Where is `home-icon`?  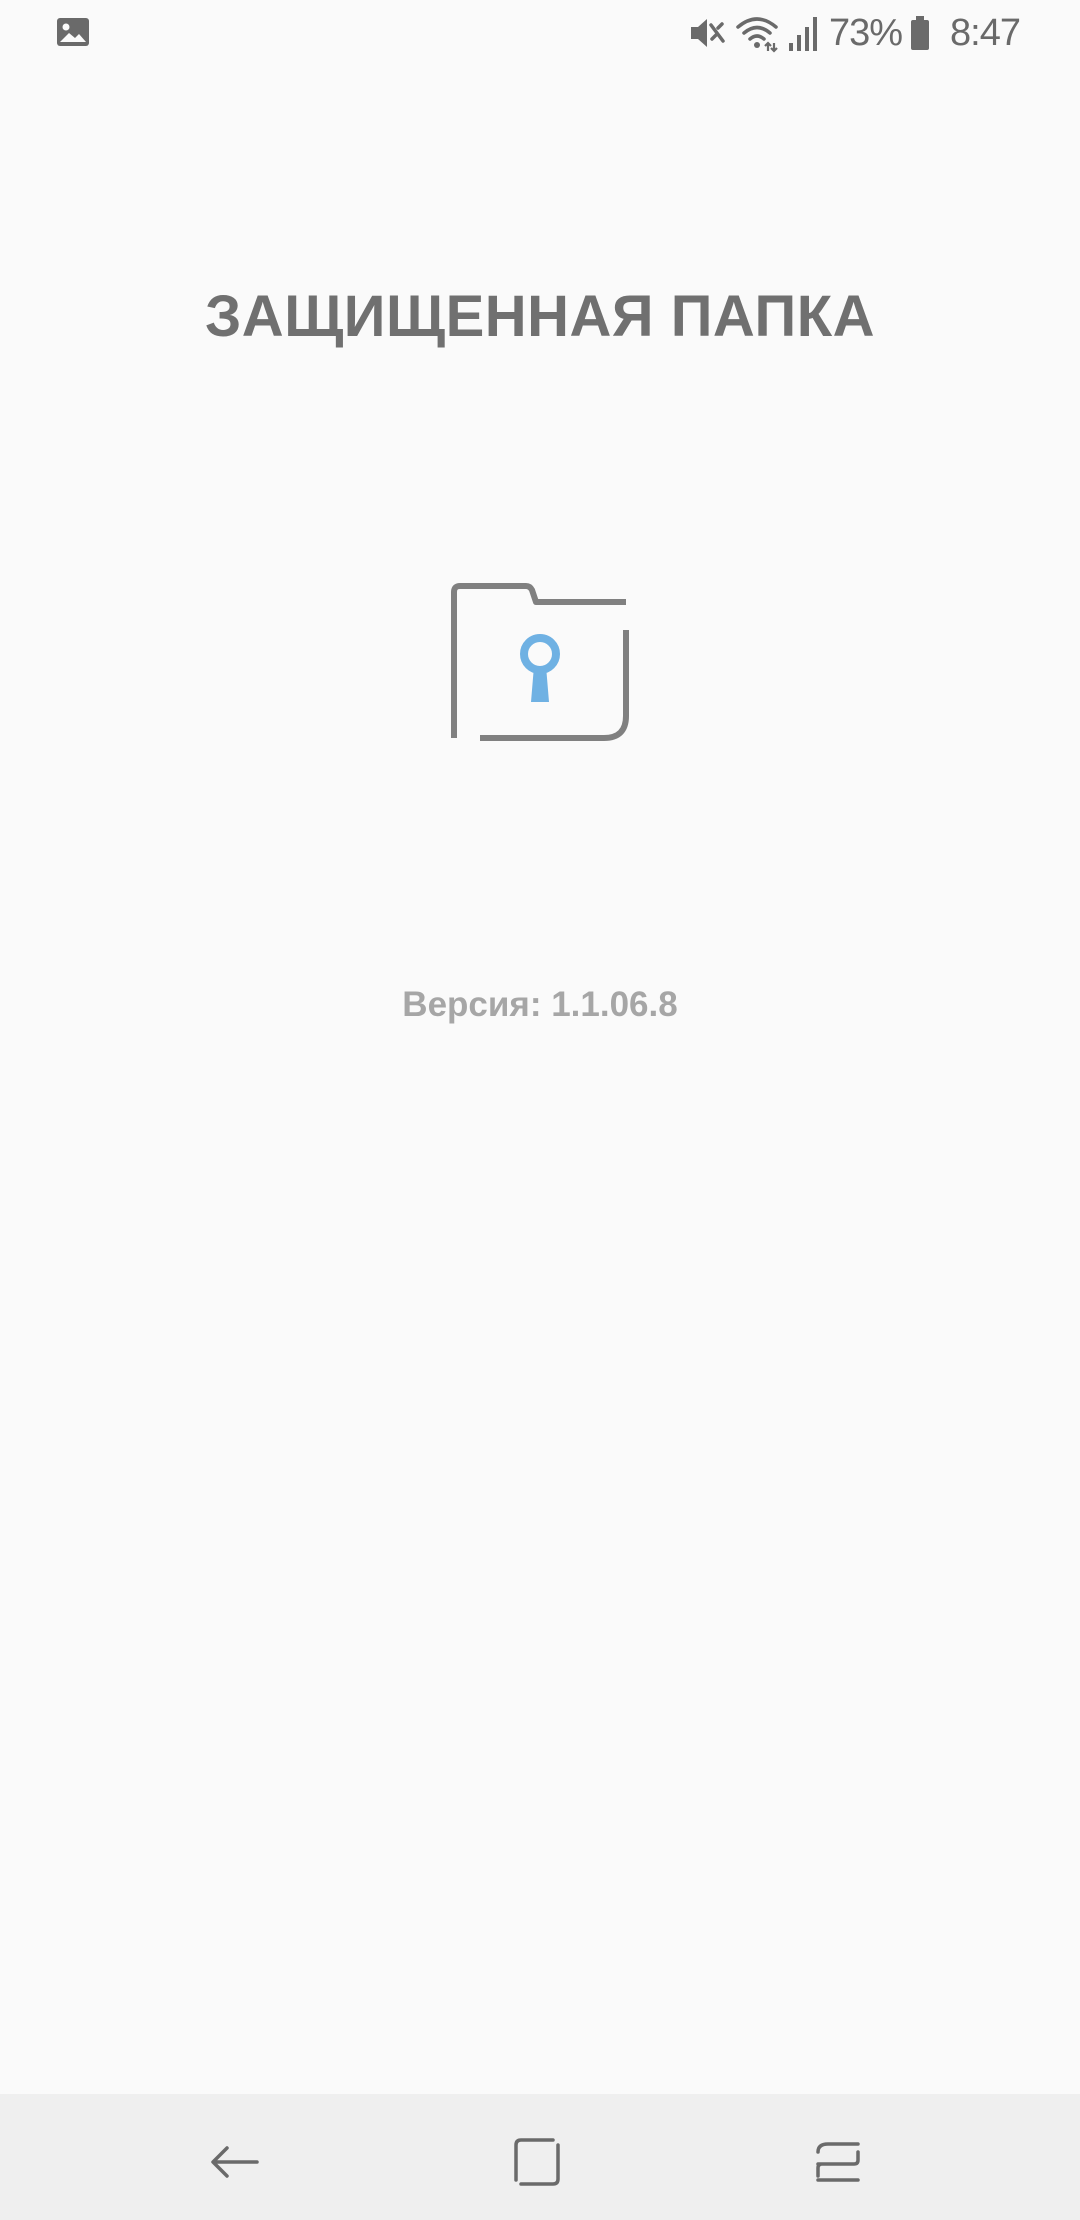 home-icon is located at coordinates (537, 2162).